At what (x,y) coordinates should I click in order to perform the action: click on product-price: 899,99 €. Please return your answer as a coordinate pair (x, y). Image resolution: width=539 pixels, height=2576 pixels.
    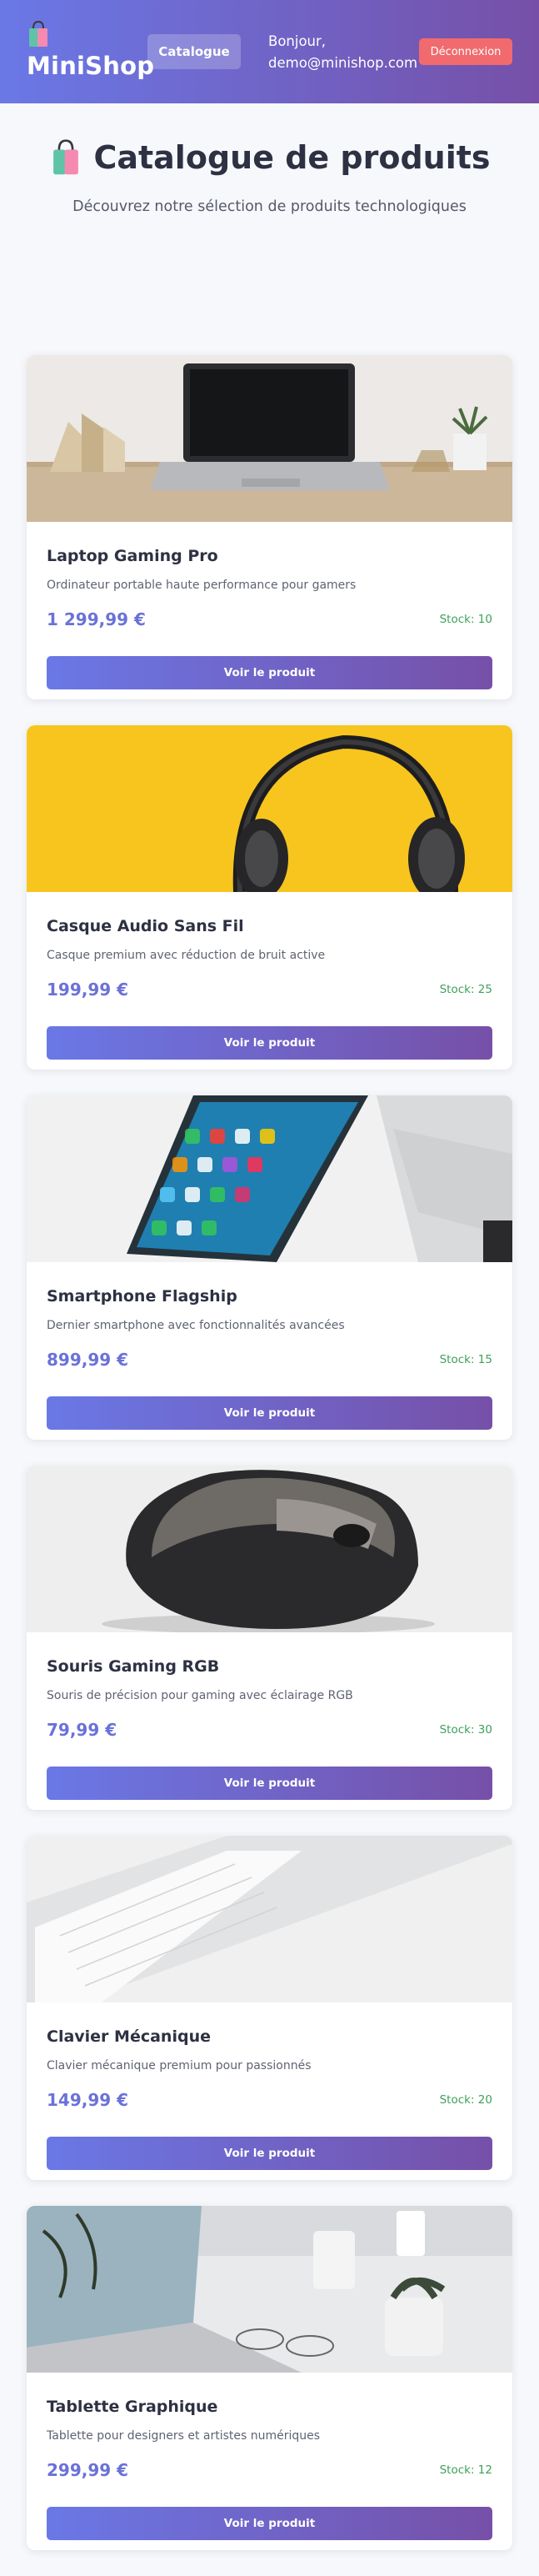
    Looking at the image, I should click on (88, 1360).